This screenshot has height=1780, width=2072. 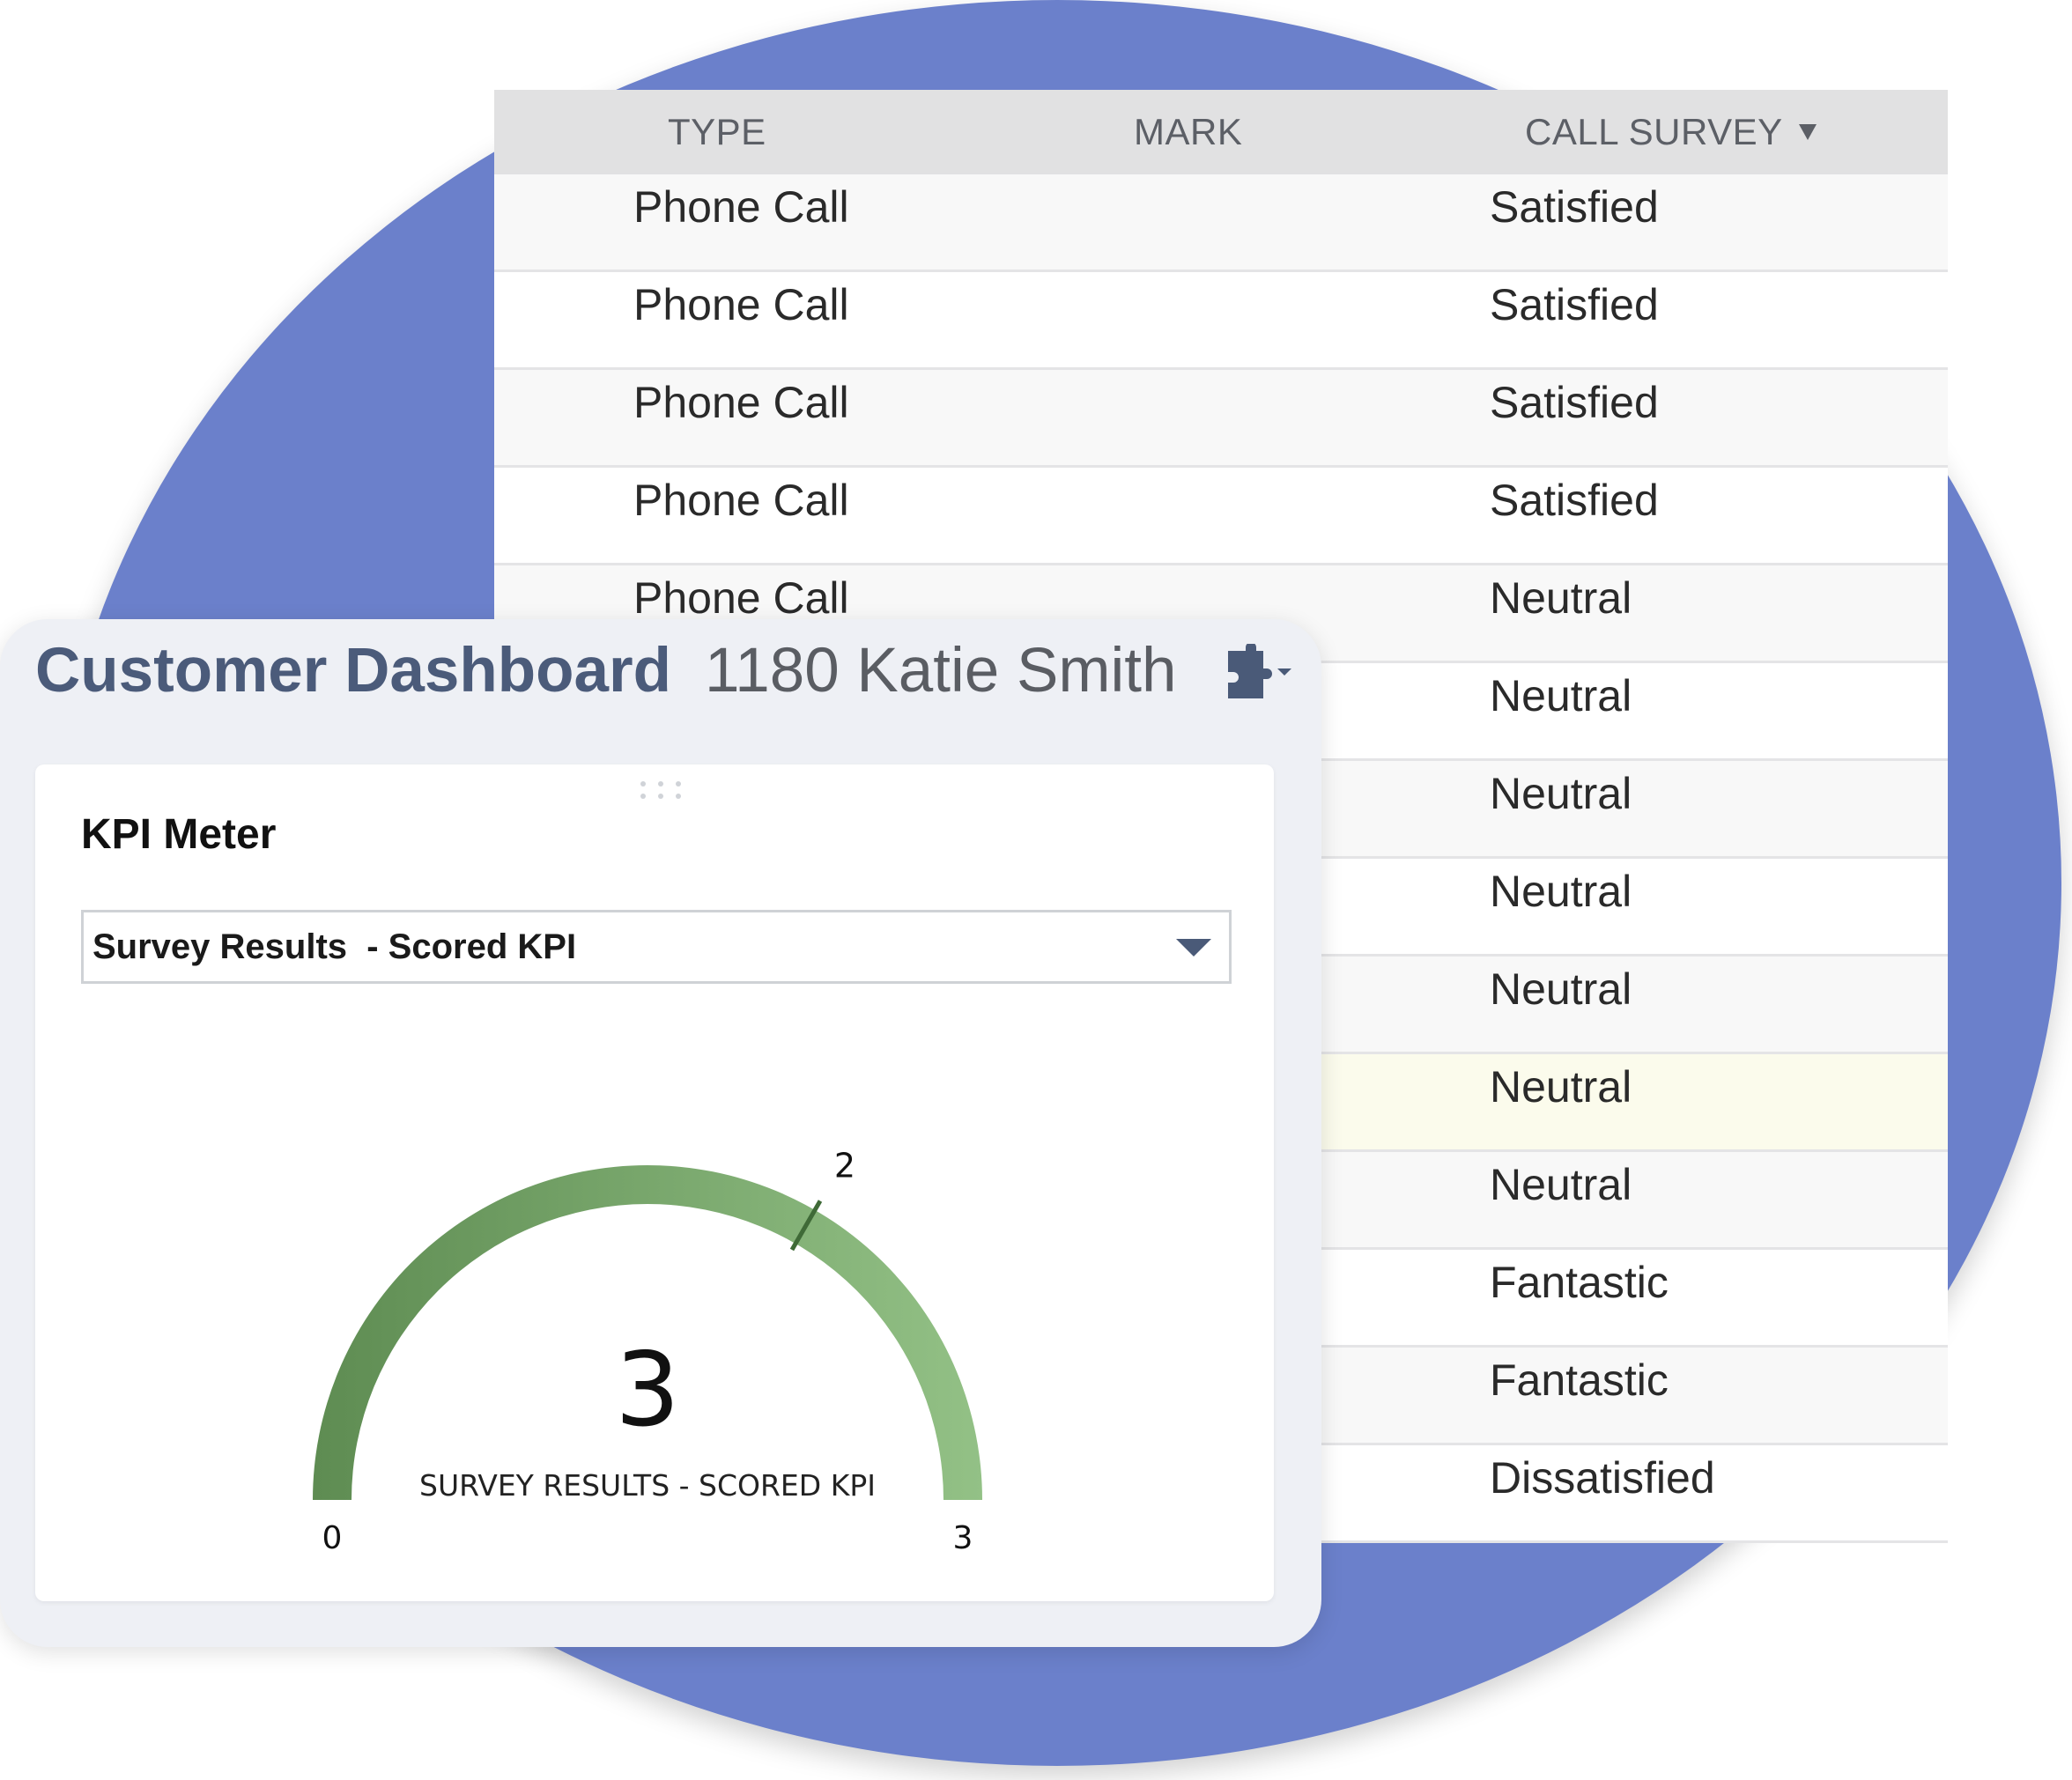 I want to click on table-header: TYPE MARK CALL SURVEY, so click(x=1221, y=132).